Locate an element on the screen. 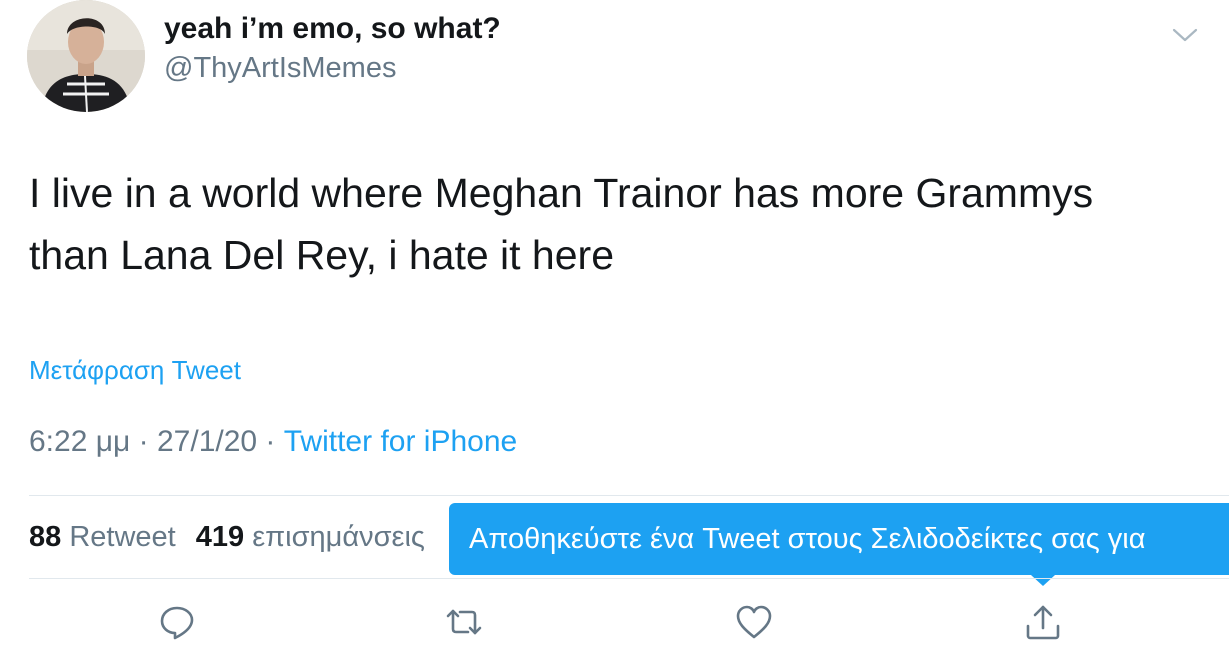  chevron-down-icon is located at coordinates (1185, 35).